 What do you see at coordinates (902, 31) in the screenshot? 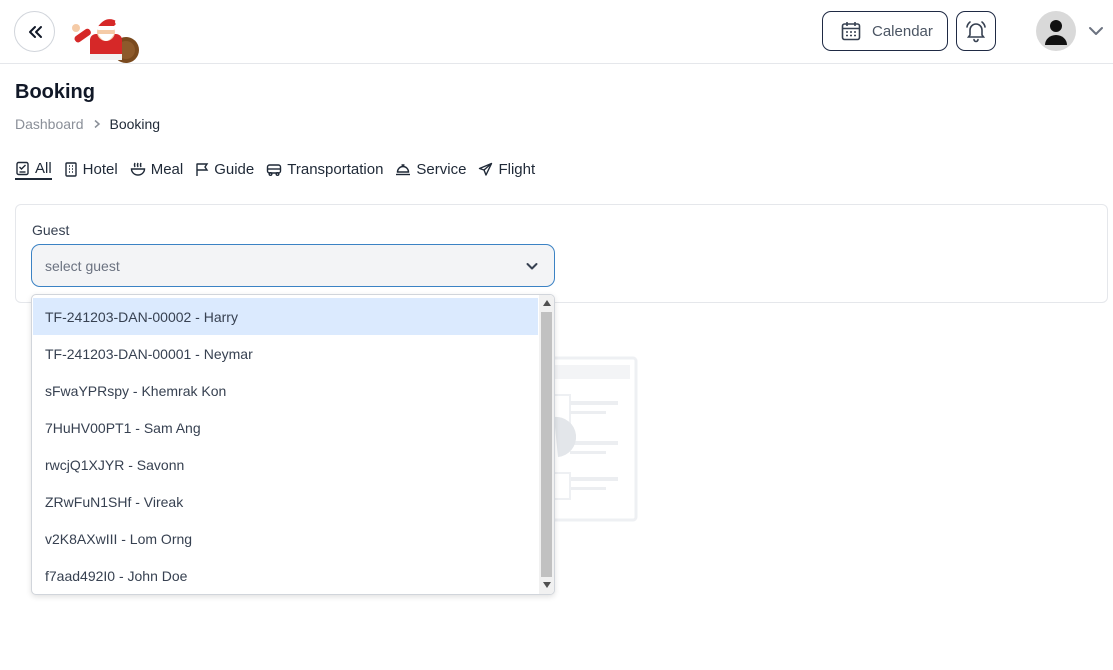
I see `calendar-label: Calendar` at bounding box center [902, 31].